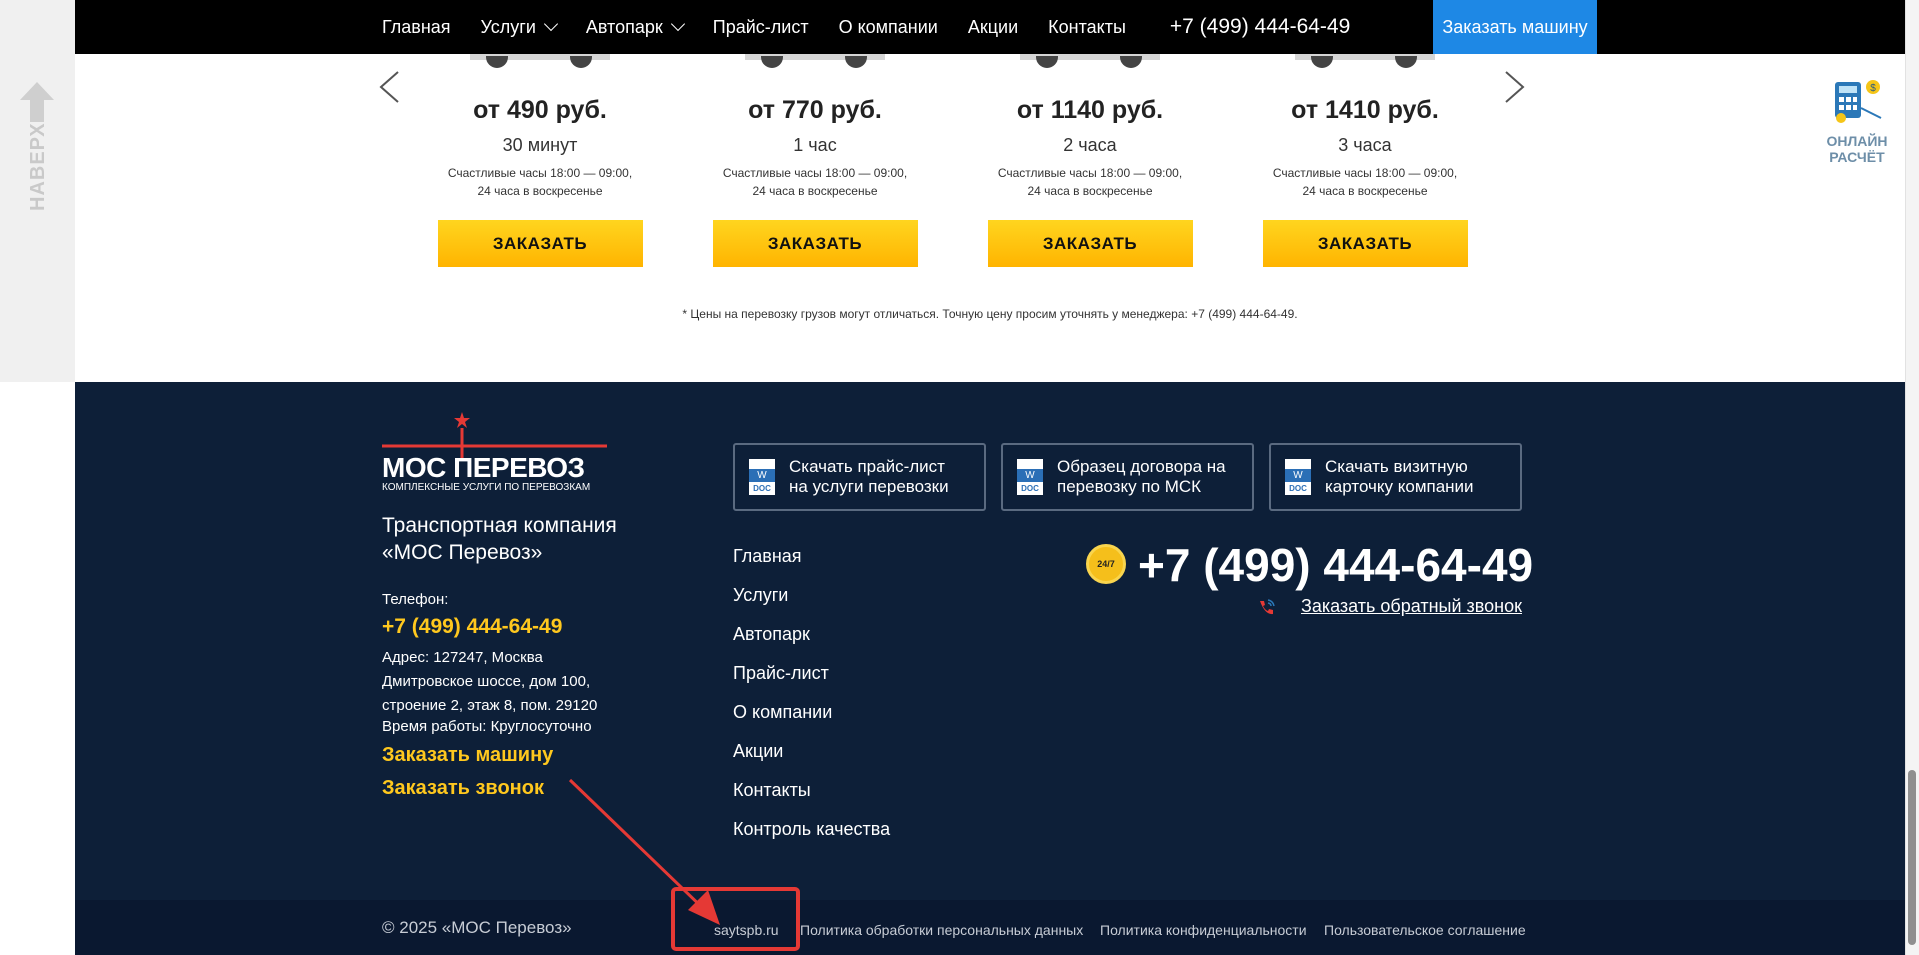 Image resolution: width=1919 pixels, height=955 pixels. Describe the element at coordinates (1425, 930) in the screenshot. I see `user-agreement-link: Пользовательское соглашение` at that location.